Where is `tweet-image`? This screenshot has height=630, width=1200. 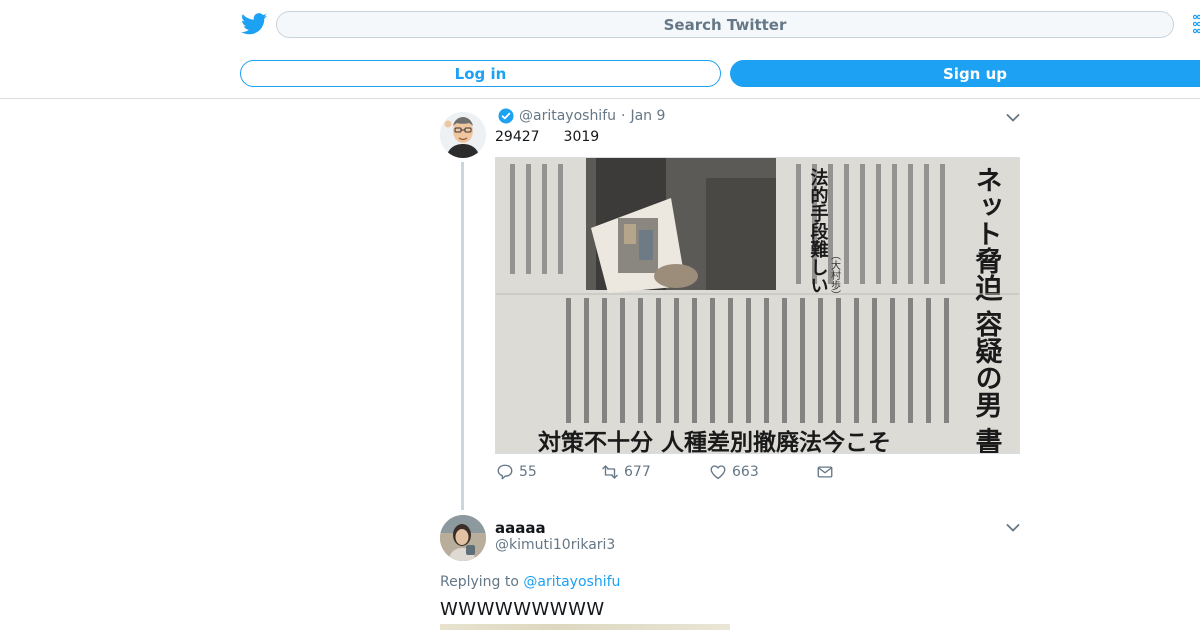
tweet-image is located at coordinates (585, 627).